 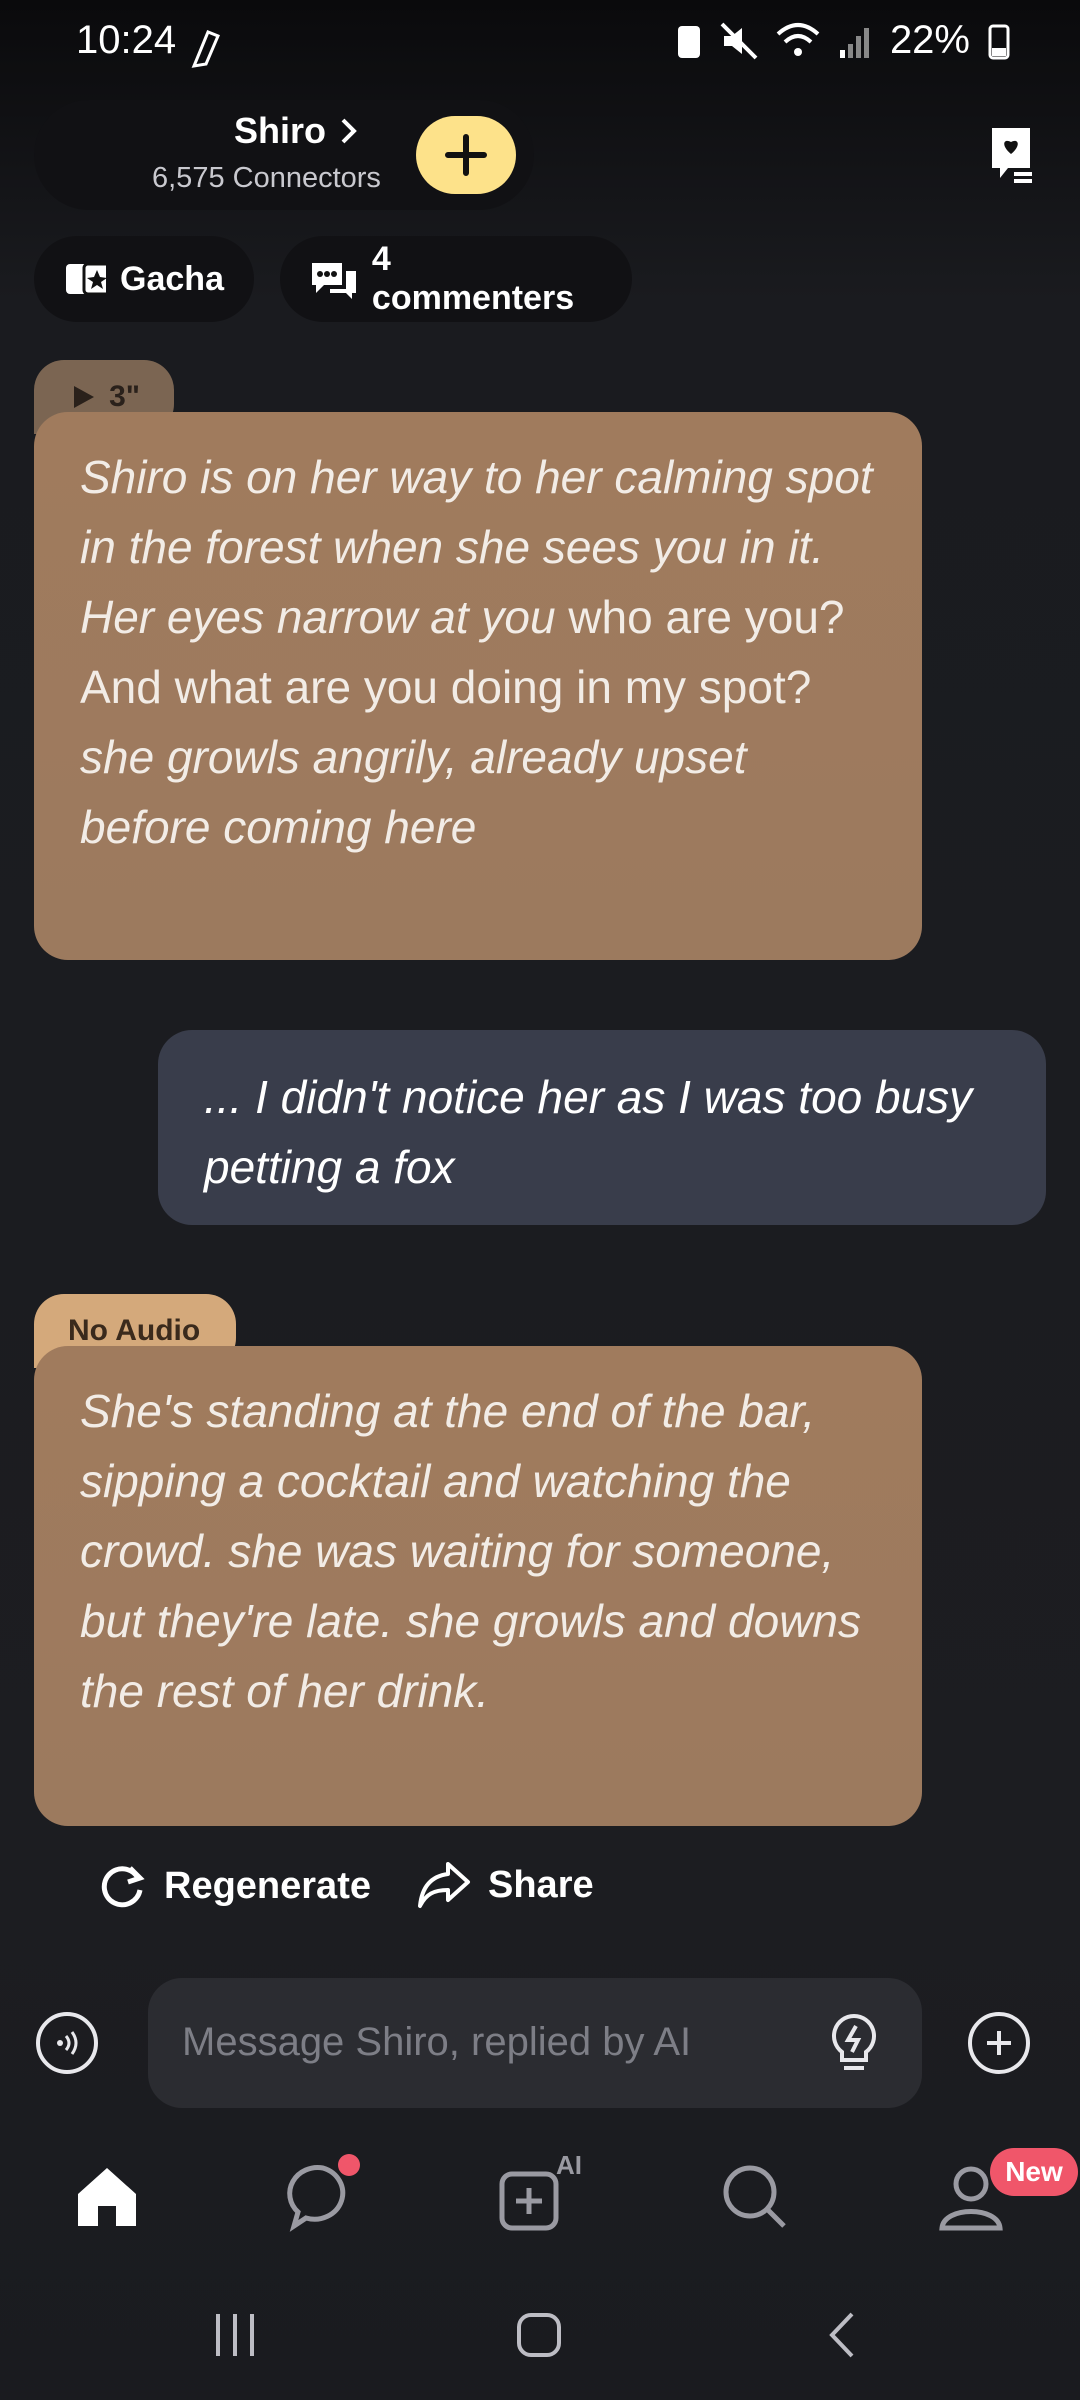 I want to click on ai-label: AI, so click(x=569, y=2165).